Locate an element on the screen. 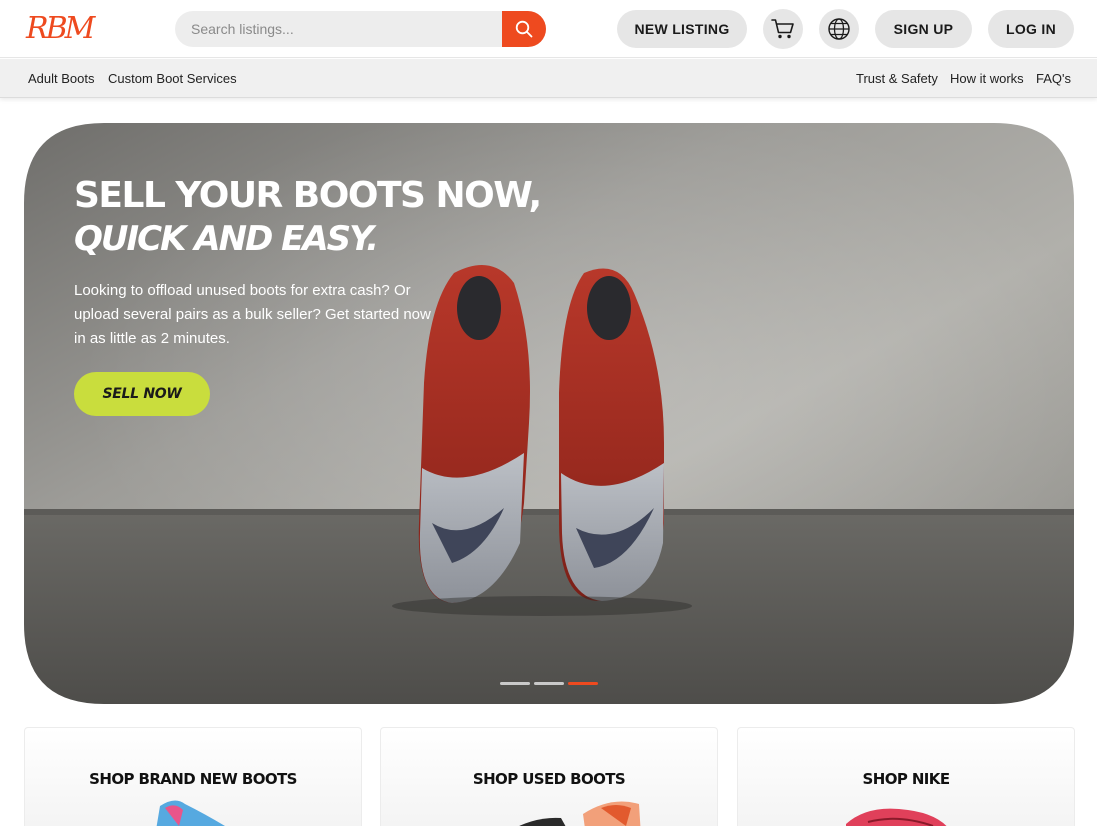 The width and height of the screenshot is (1097, 826). category-card-title: SHOP BRAND NEW BOOTS is located at coordinates (193, 779).